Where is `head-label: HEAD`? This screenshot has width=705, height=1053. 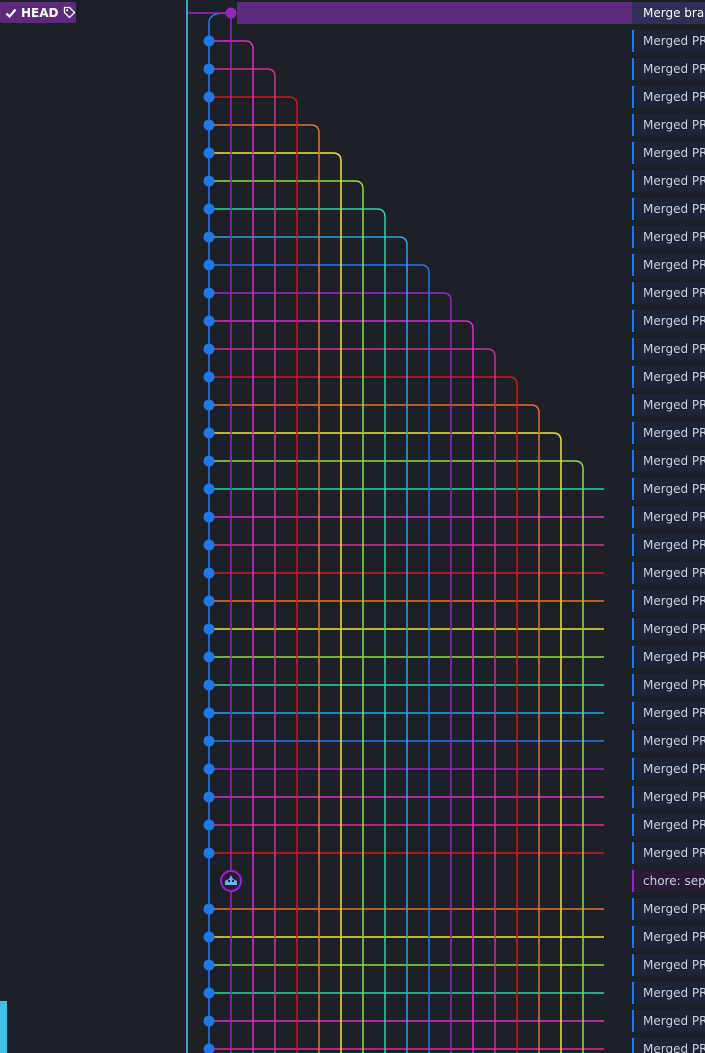
head-label: HEAD is located at coordinates (40, 12).